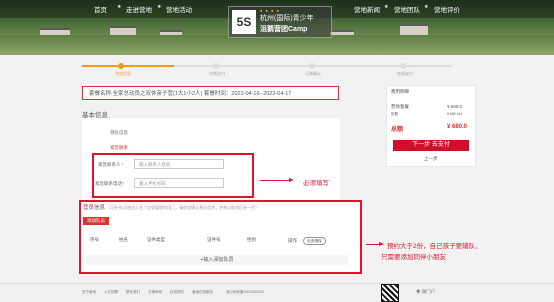  What do you see at coordinates (413, 257) in the screenshot?
I see `traveler-annotation-2: 只需要添加同伴小朋友` at bounding box center [413, 257].